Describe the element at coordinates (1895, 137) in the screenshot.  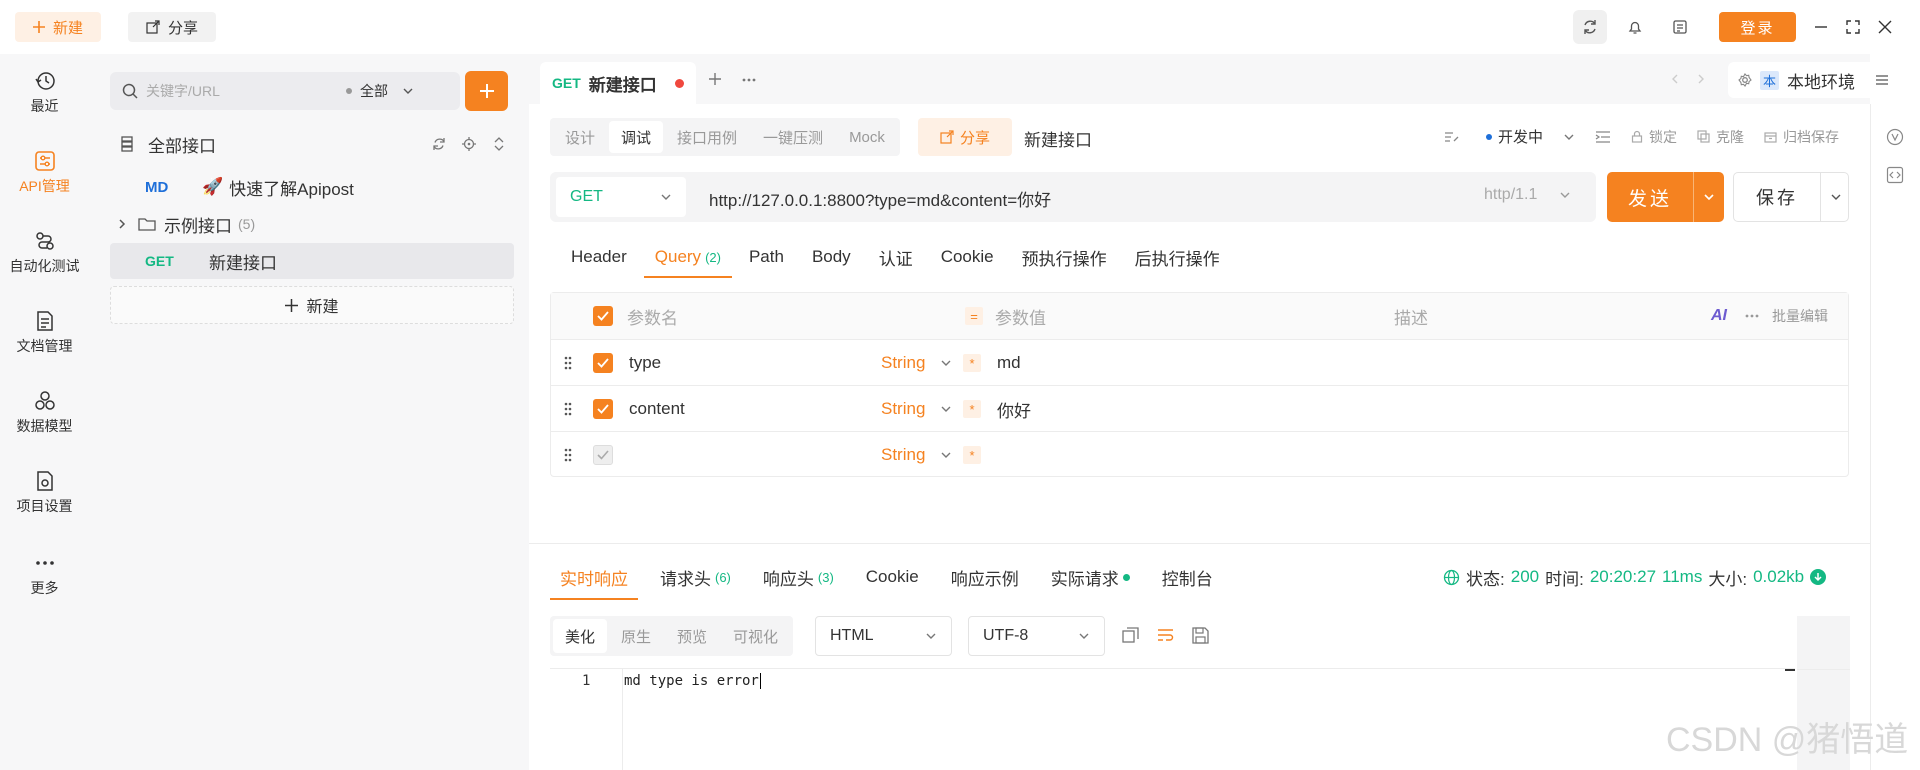
I see `variables-button` at that location.